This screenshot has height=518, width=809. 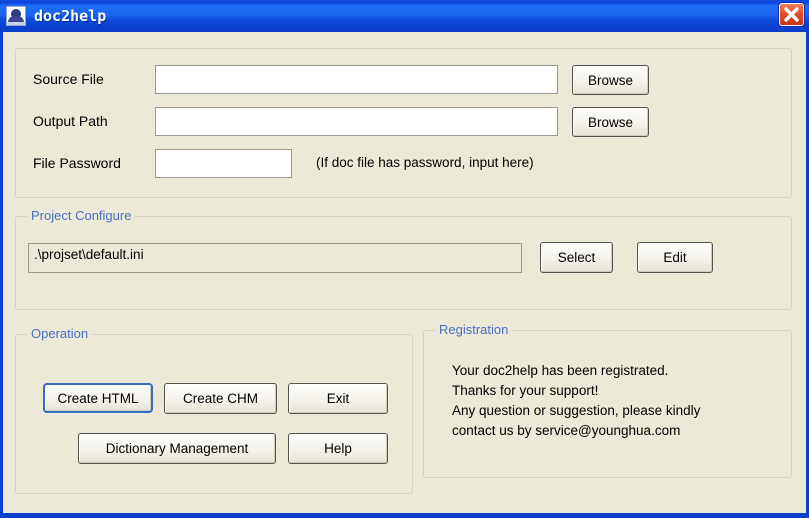 What do you see at coordinates (356, 79) in the screenshot?
I see `source-file-input` at bounding box center [356, 79].